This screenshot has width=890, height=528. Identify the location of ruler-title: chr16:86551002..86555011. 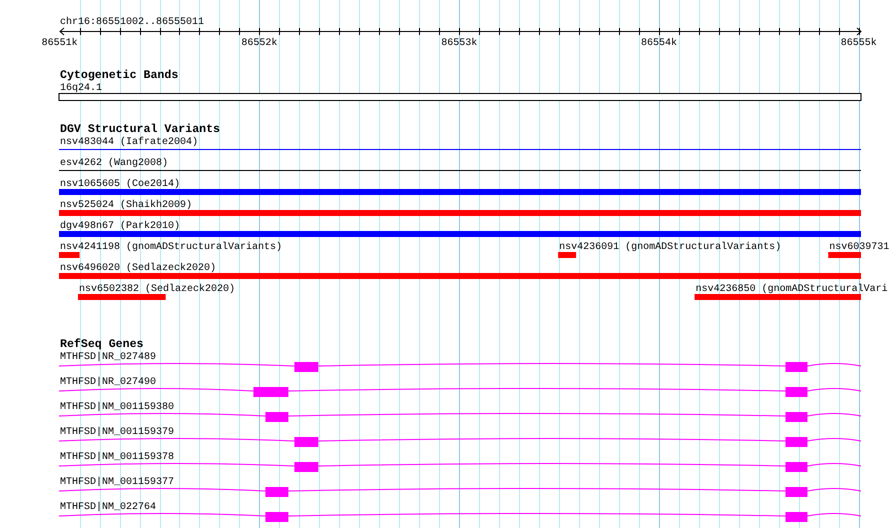
(132, 22).